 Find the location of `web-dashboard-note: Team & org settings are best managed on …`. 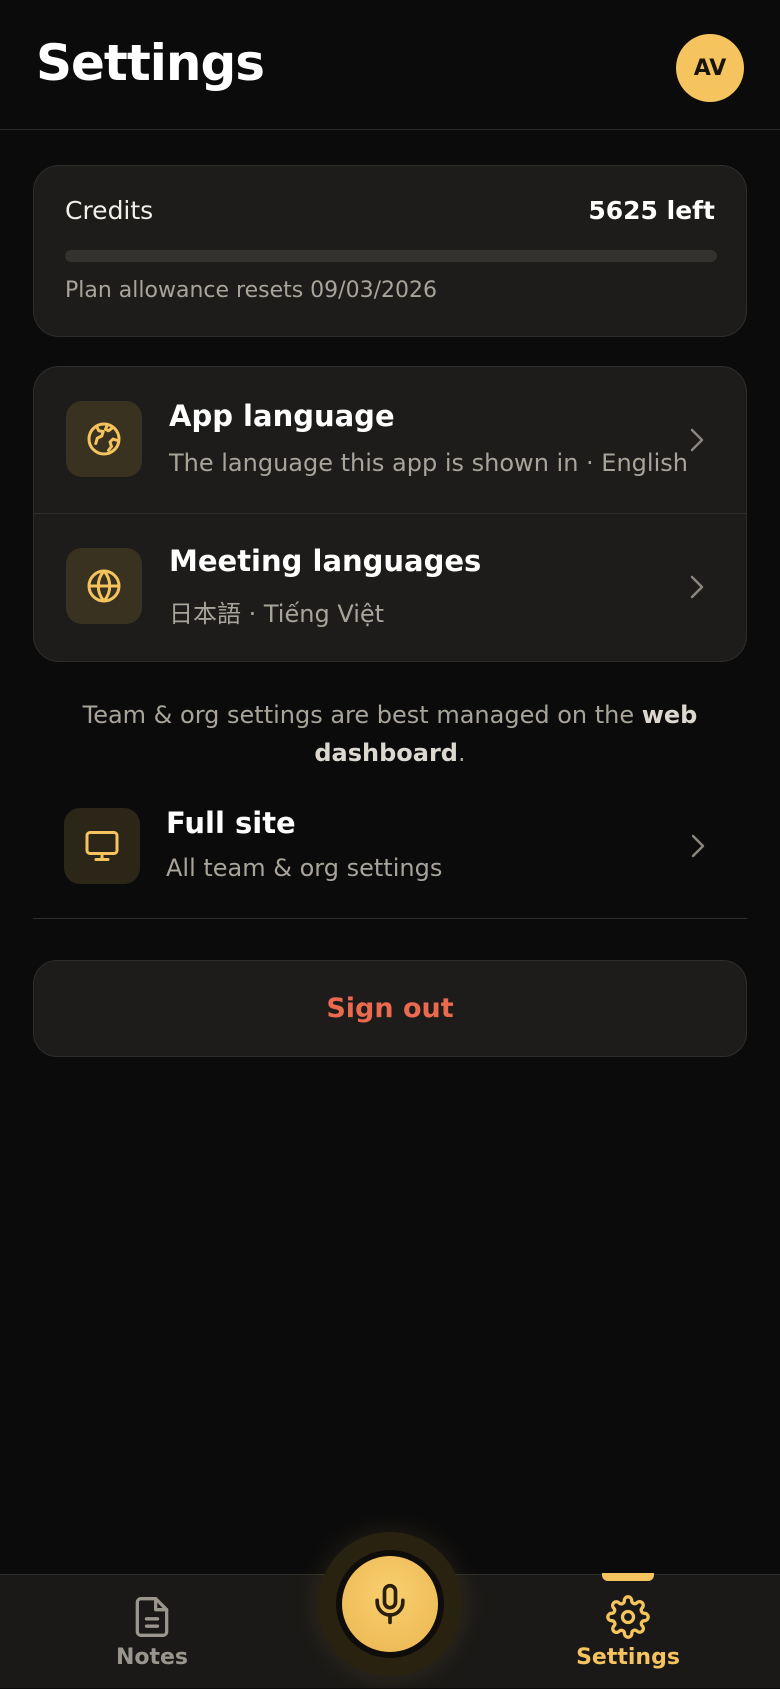

web-dashboard-note: Team & org settings are best managed on … is located at coordinates (390, 734).